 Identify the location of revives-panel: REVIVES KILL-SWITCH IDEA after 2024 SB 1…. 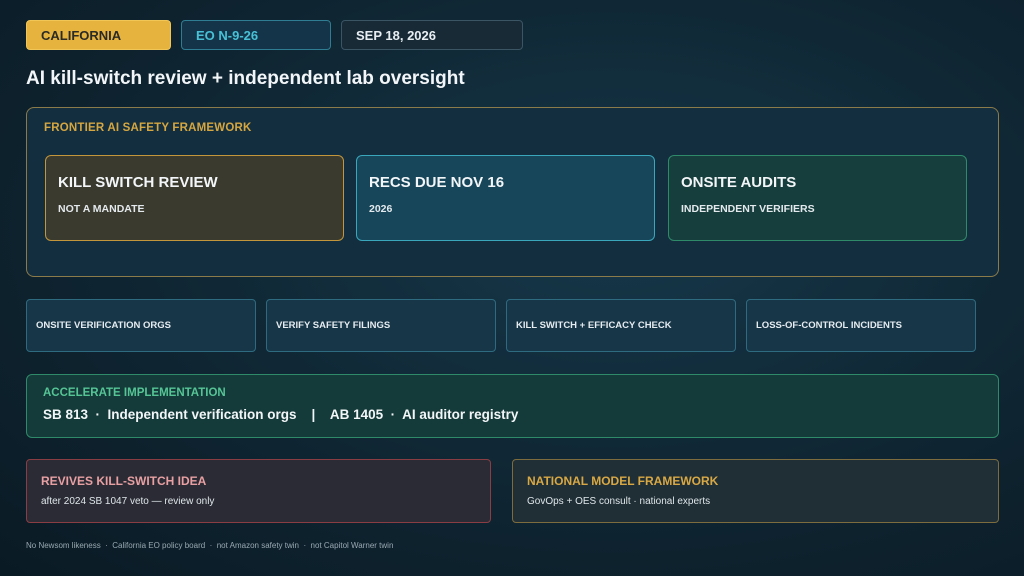
(258, 491).